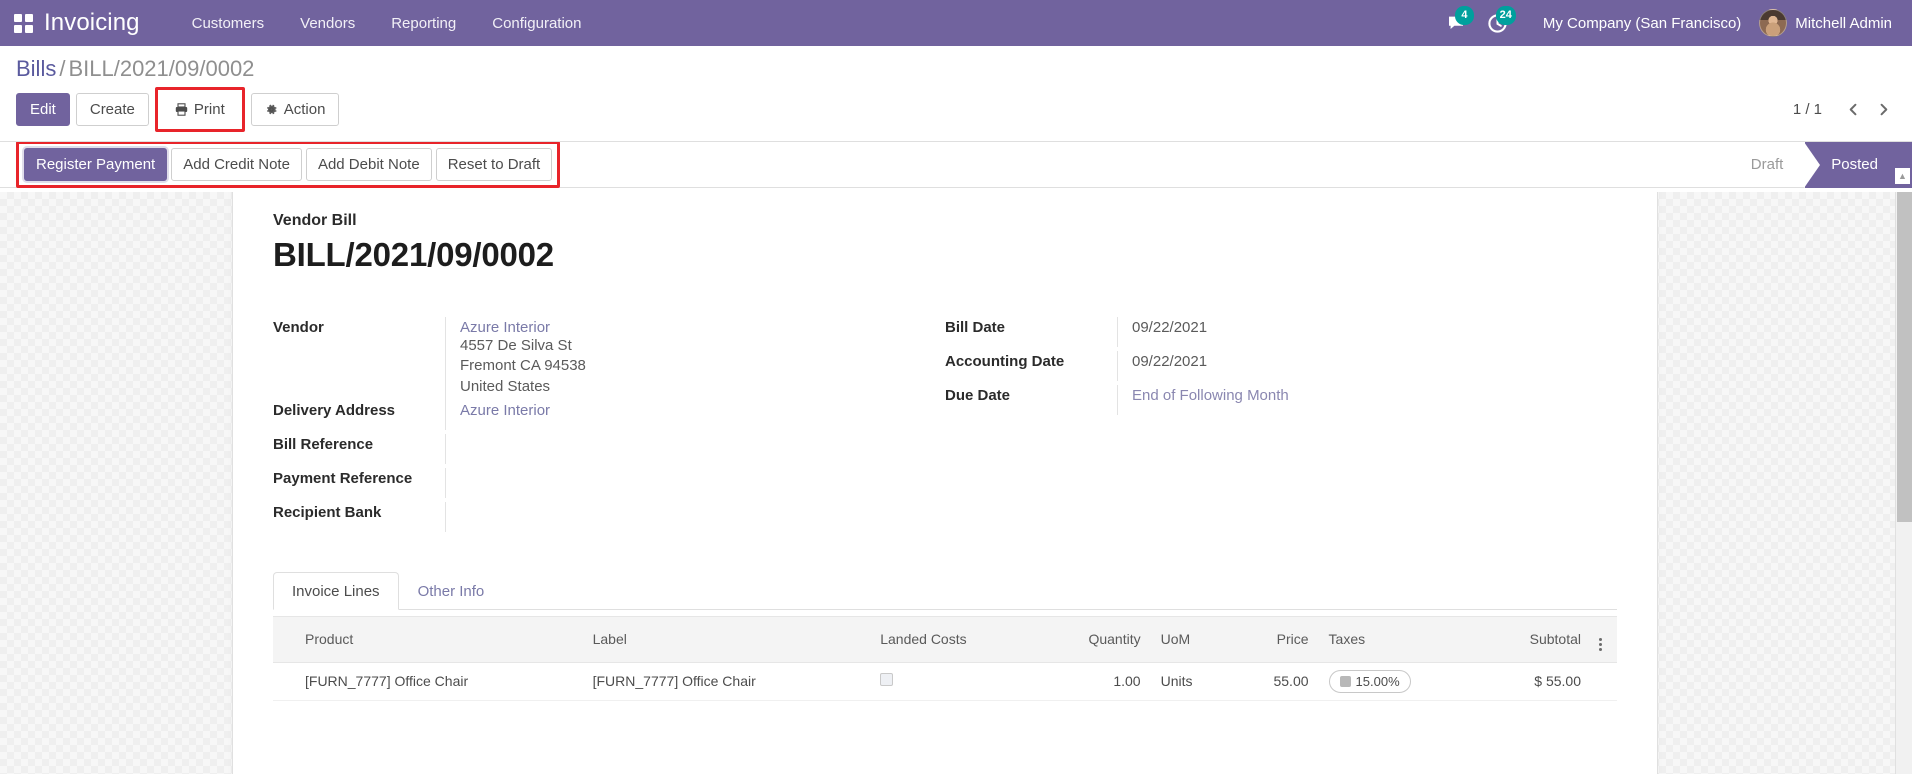 The height and width of the screenshot is (774, 1912). I want to click on user-menu: Mitchell Admin, so click(1827, 23).